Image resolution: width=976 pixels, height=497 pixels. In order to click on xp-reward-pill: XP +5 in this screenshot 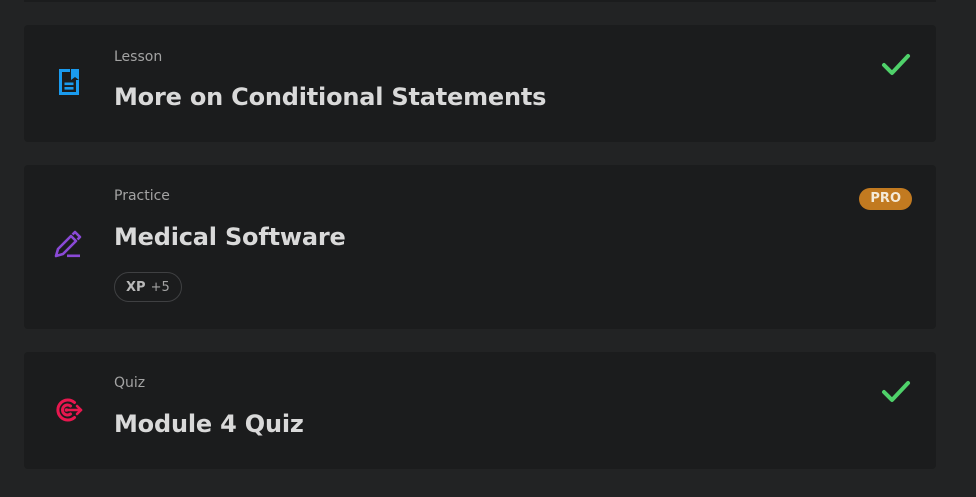, I will do `click(148, 287)`.